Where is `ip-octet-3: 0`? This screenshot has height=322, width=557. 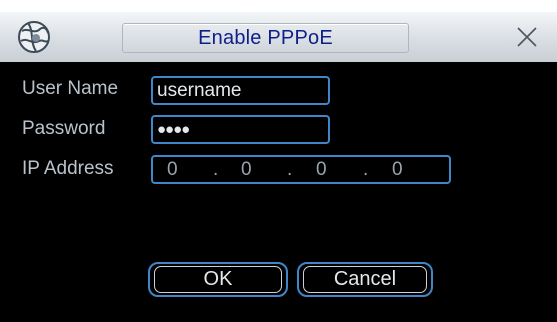 ip-octet-3: 0 is located at coordinates (321, 170).